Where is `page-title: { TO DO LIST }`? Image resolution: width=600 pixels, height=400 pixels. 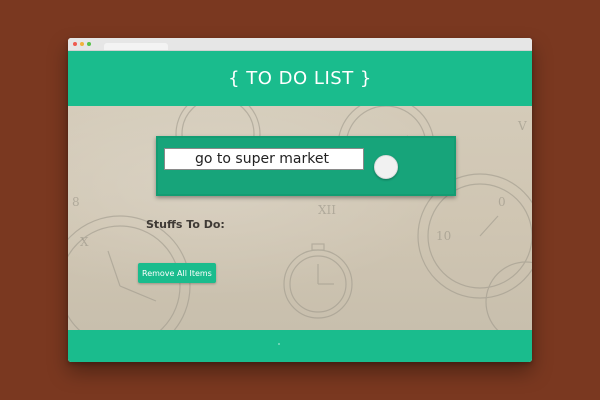
page-title: { TO DO LIST } is located at coordinates (300, 78).